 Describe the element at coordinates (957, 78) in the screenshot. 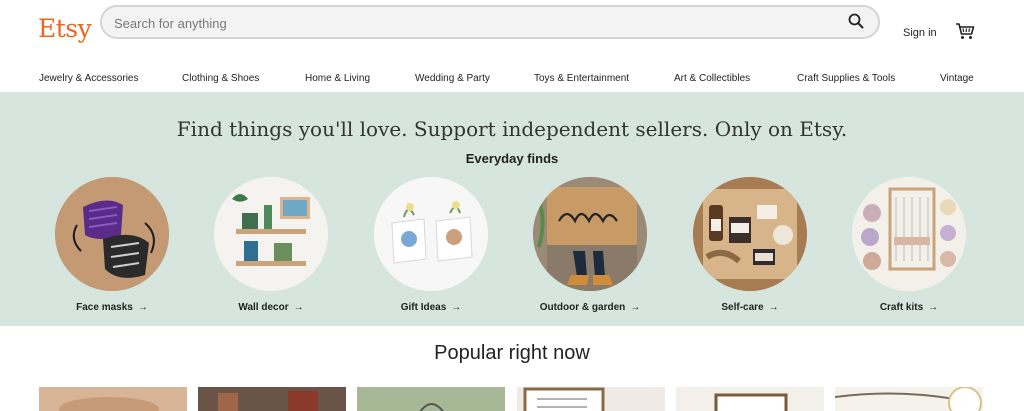

I see `nav-item-vintage: Vintage` at that location.